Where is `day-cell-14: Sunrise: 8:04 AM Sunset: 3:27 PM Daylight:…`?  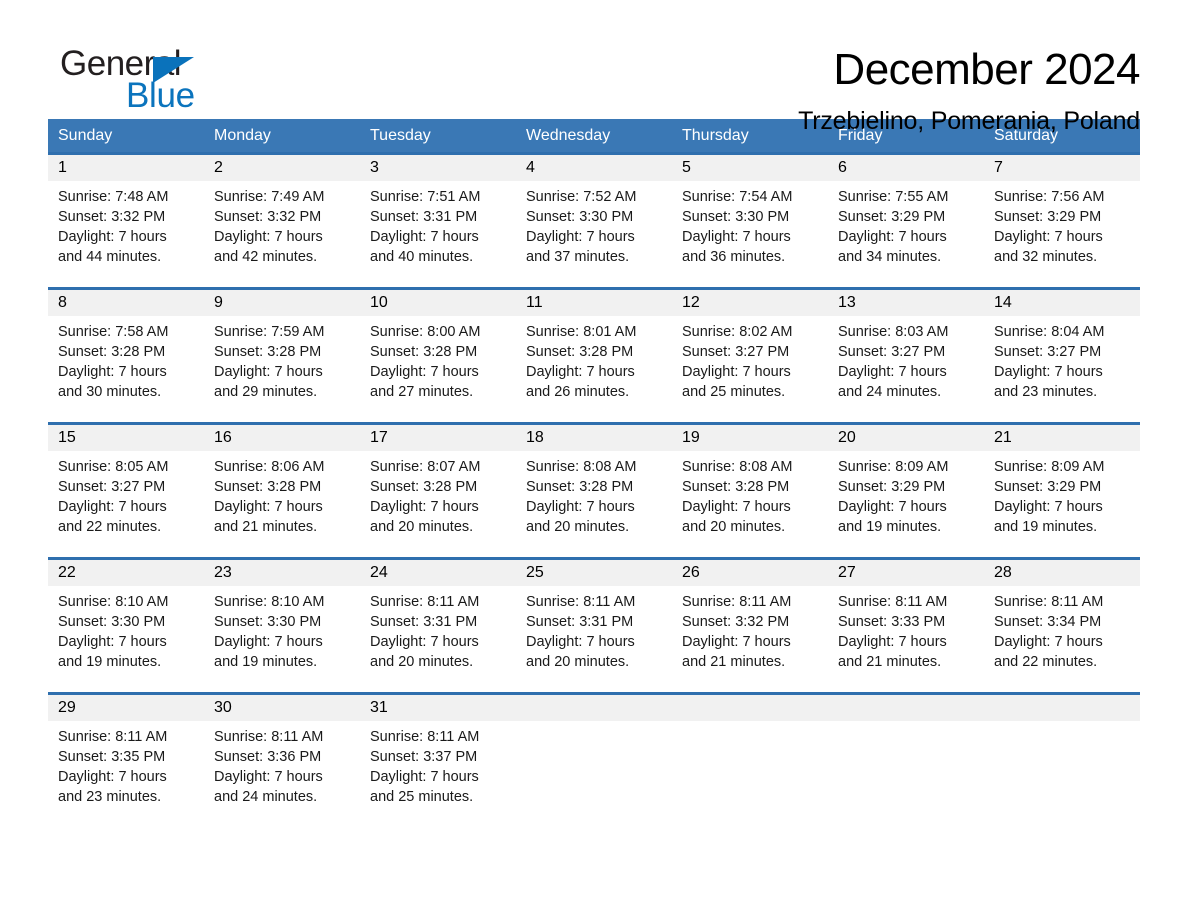
day-cell-14: Sunrise: 8:04 AM Sunset: 3:27 PM Daylight:… is located at coordinates (1062, 363).